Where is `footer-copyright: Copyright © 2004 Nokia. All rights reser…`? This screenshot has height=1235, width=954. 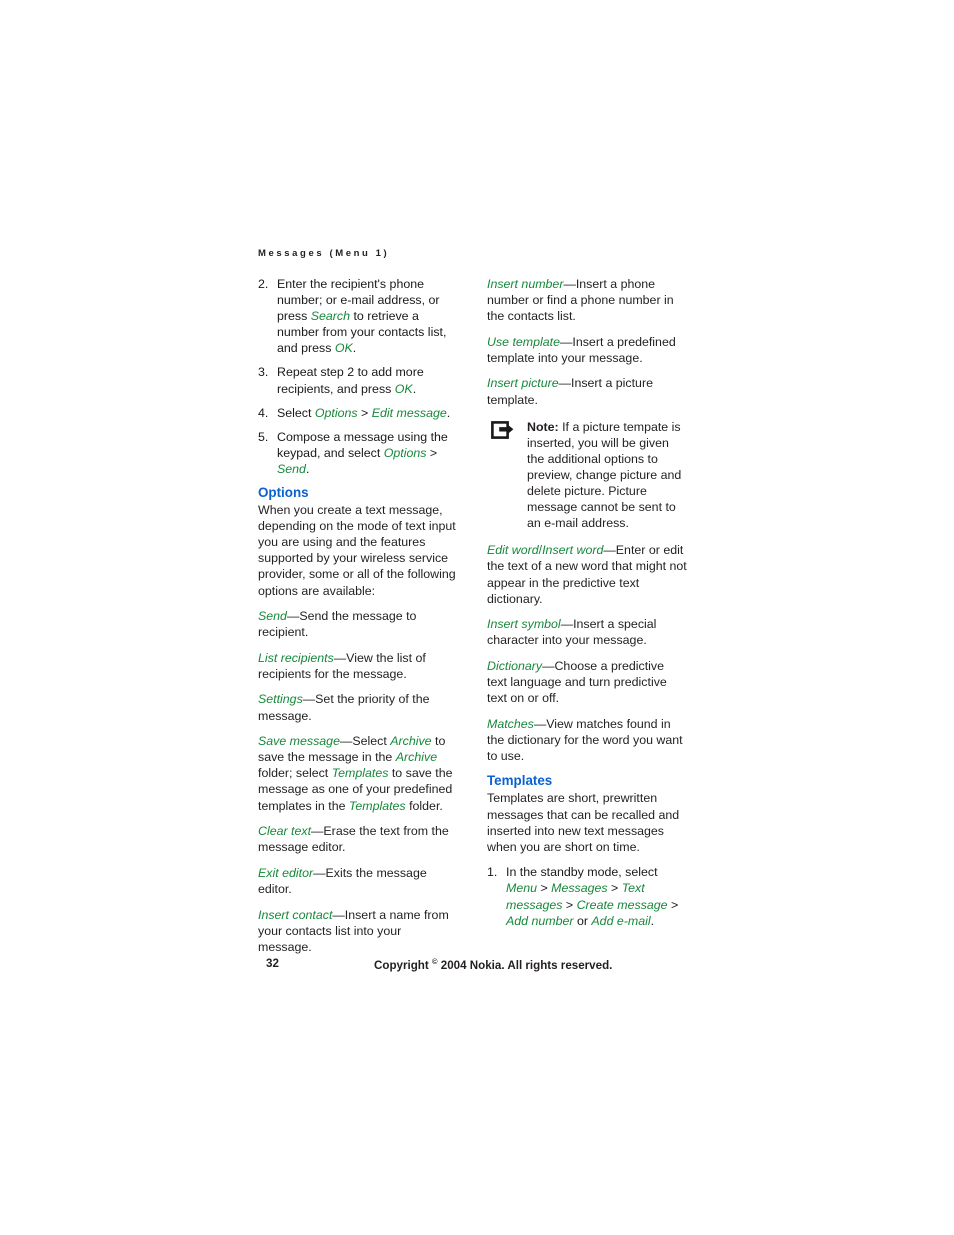
footer-copyright: Copyright © 2004 Nokia. All rights reser… is located at coordinates (493, 964).